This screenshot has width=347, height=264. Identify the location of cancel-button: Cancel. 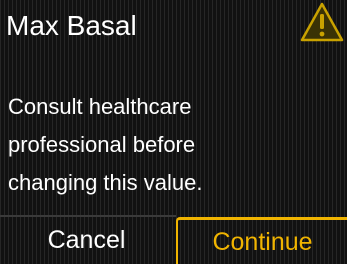
(86, 240).